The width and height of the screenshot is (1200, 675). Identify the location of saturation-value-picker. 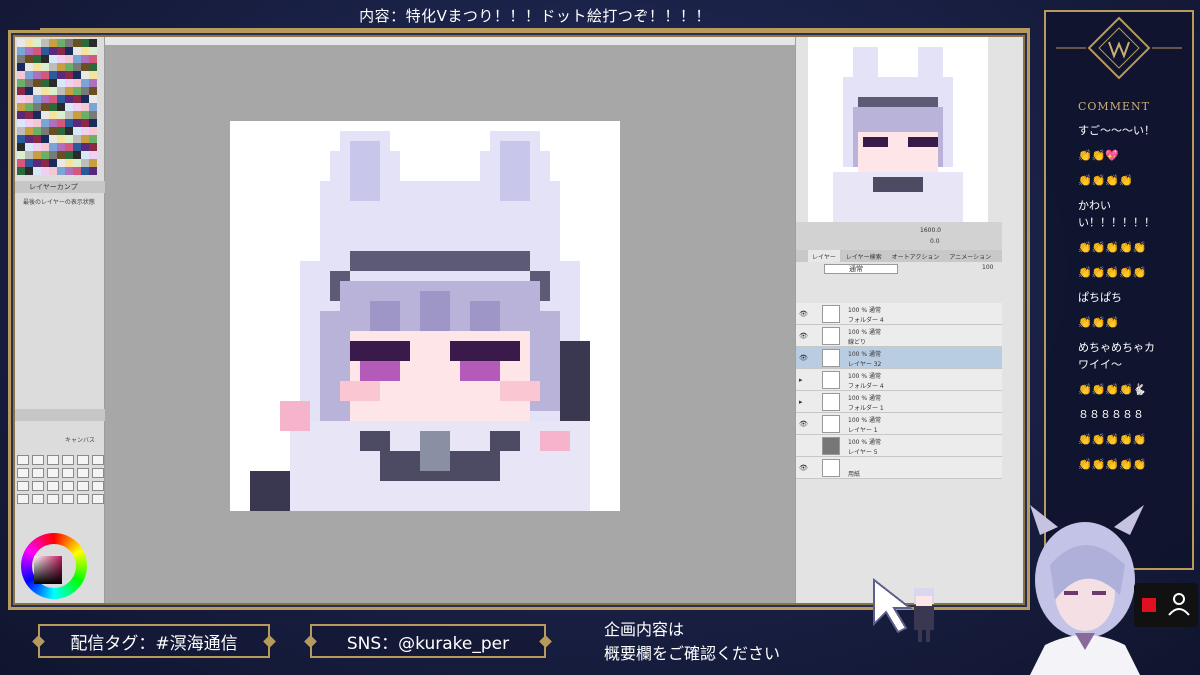
(48, 570).